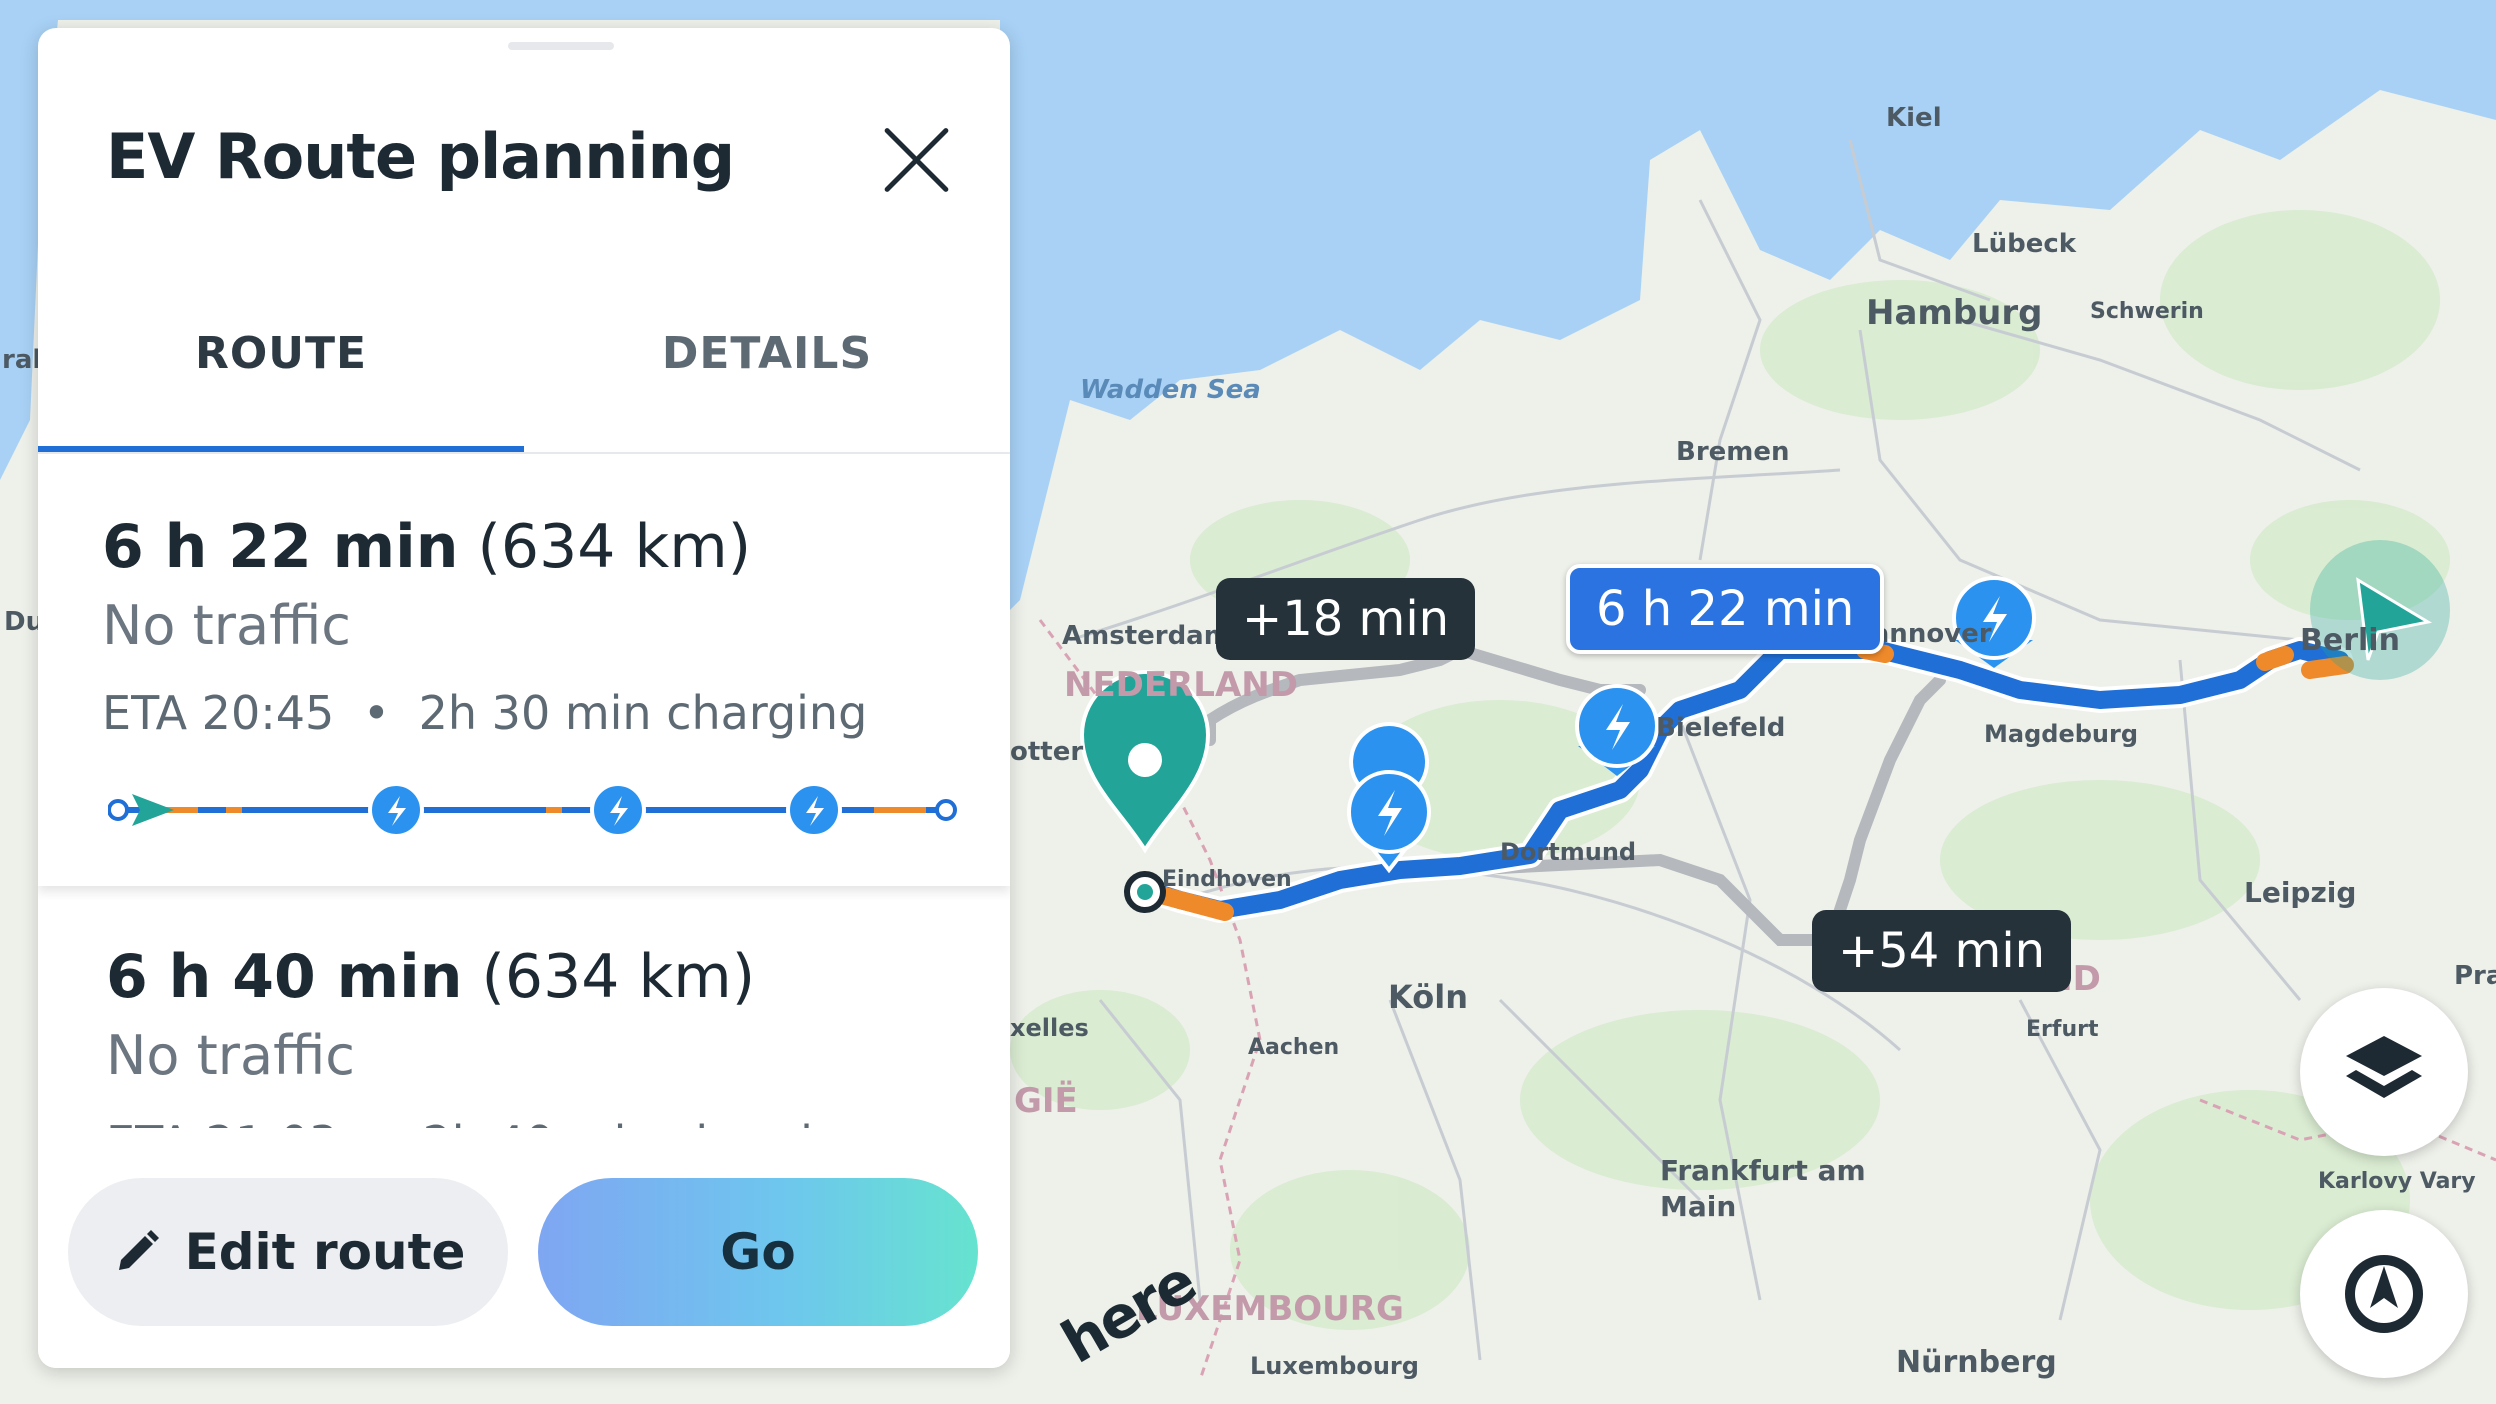 The height and width of the screenshot is (1404, 2496). Describe the element at coordinates (1942, 951) in the screenshot. I see `route-time-badge-alt2: +54 min` at that location.